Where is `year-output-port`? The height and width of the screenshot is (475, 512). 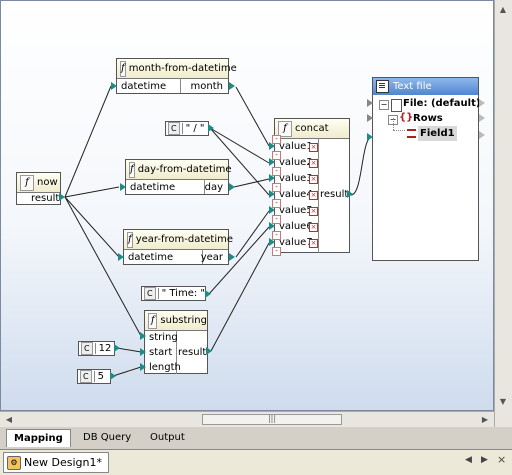
year-output-port is located at coordinates (232, 257).